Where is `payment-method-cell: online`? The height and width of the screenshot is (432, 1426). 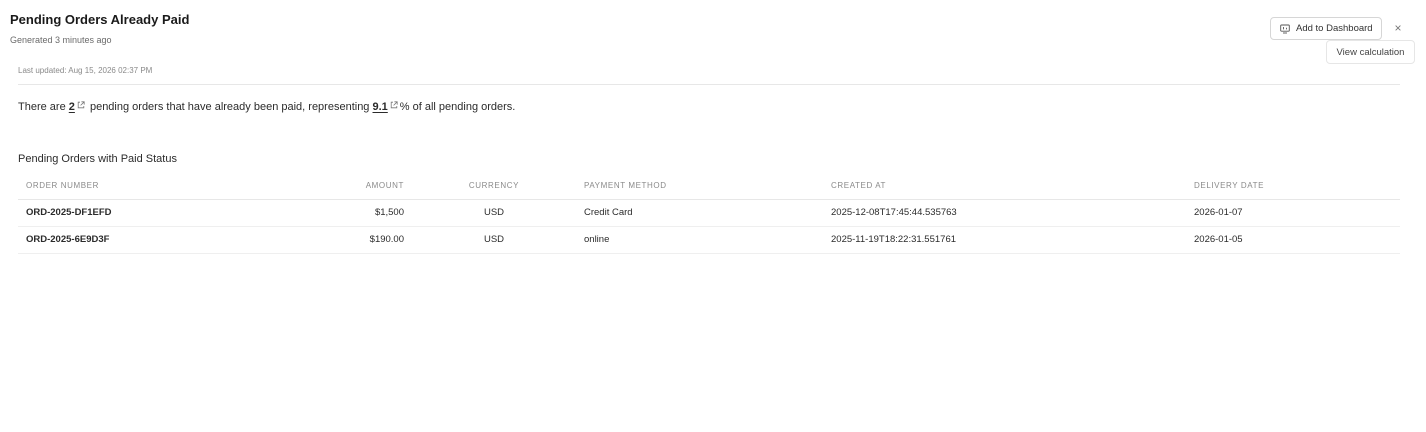 payment-method-cell: online is located at coordinates (707, 240).